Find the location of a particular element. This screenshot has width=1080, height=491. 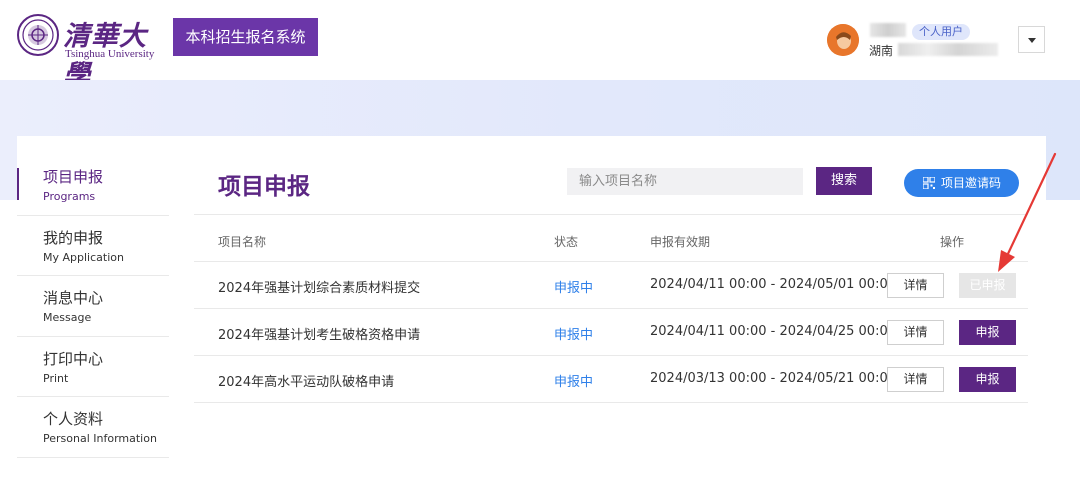

sidebar-item-my-application: 我的申报 My Application is located at coordinates (93, 246).